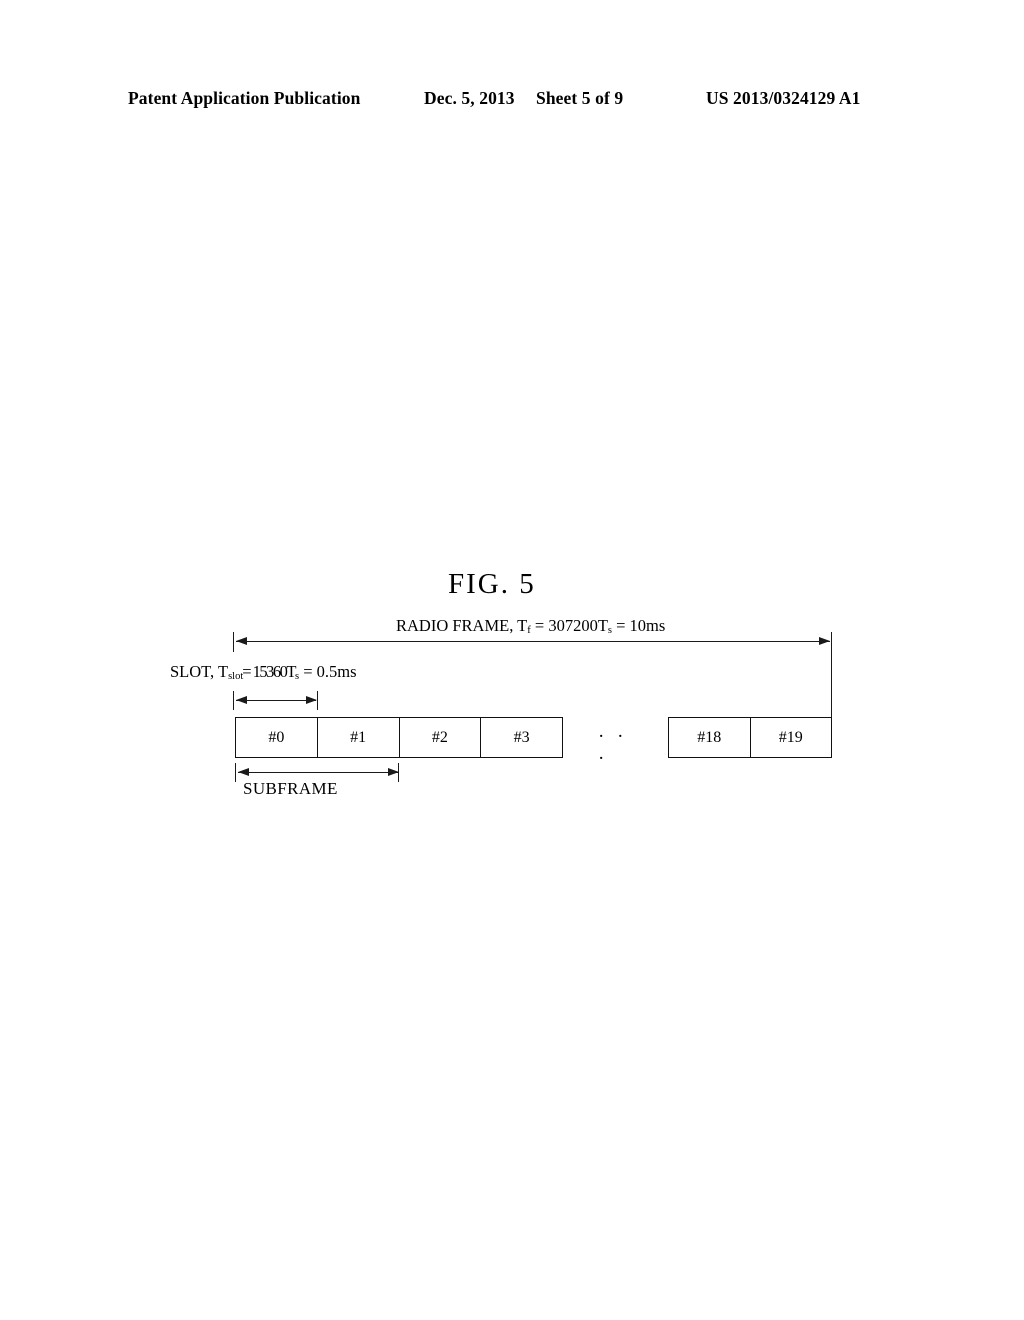  Describe the element at coordinates (533, 641) in the screenshot. I see `radio-frame-measure-line` at that location.